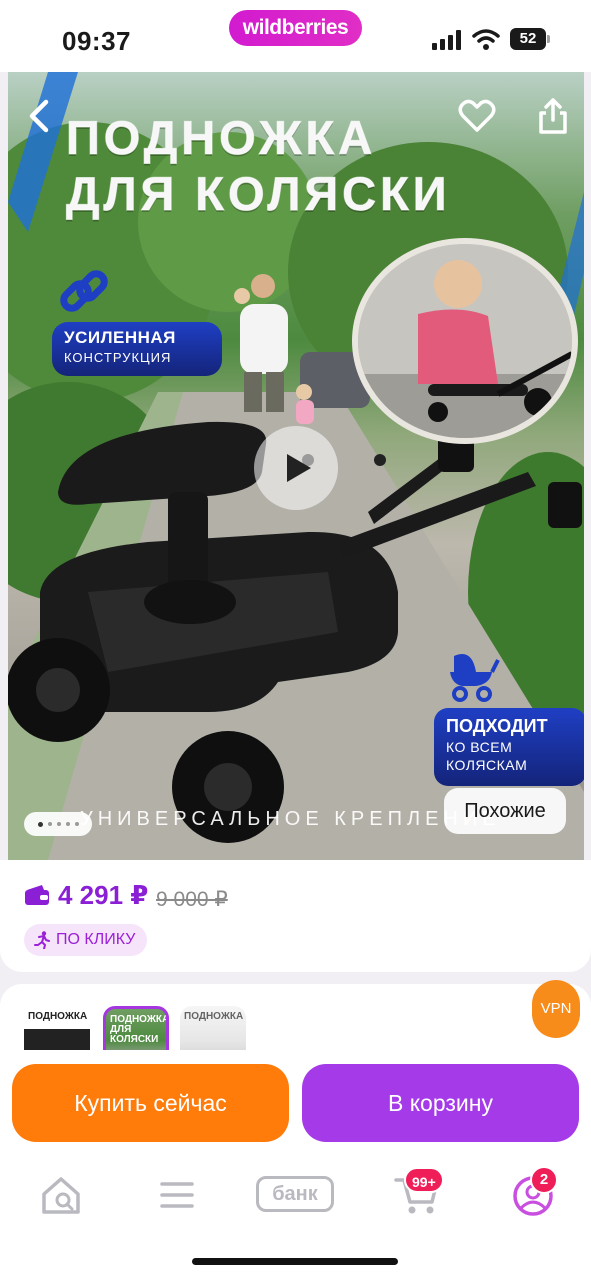 This screenshot has width=591, height=1280. What do you see at coordinates (295, 916) in the screenshot?
I see `price-card: 4 291 ₽ 9 000 ₽ ПО КЛИКУ` at bounding box center [295, 916].